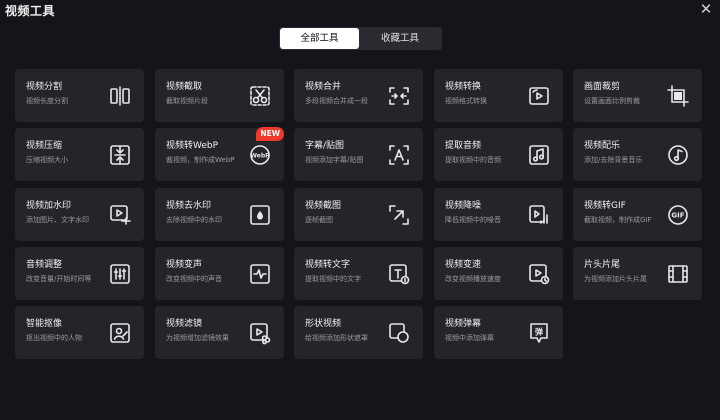 Image resolution: width=720 pixels, height=420 pixels. What do you see at coordinates (44, 265) in the screenshot?
I see `tool-name: 音频调整` at bounding box center [44, 265].